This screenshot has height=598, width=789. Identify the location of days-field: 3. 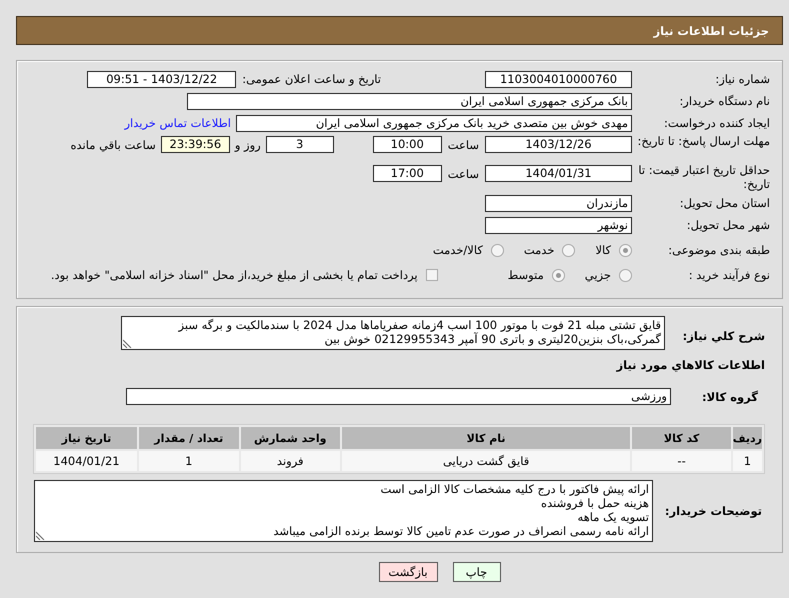
(300, 144).